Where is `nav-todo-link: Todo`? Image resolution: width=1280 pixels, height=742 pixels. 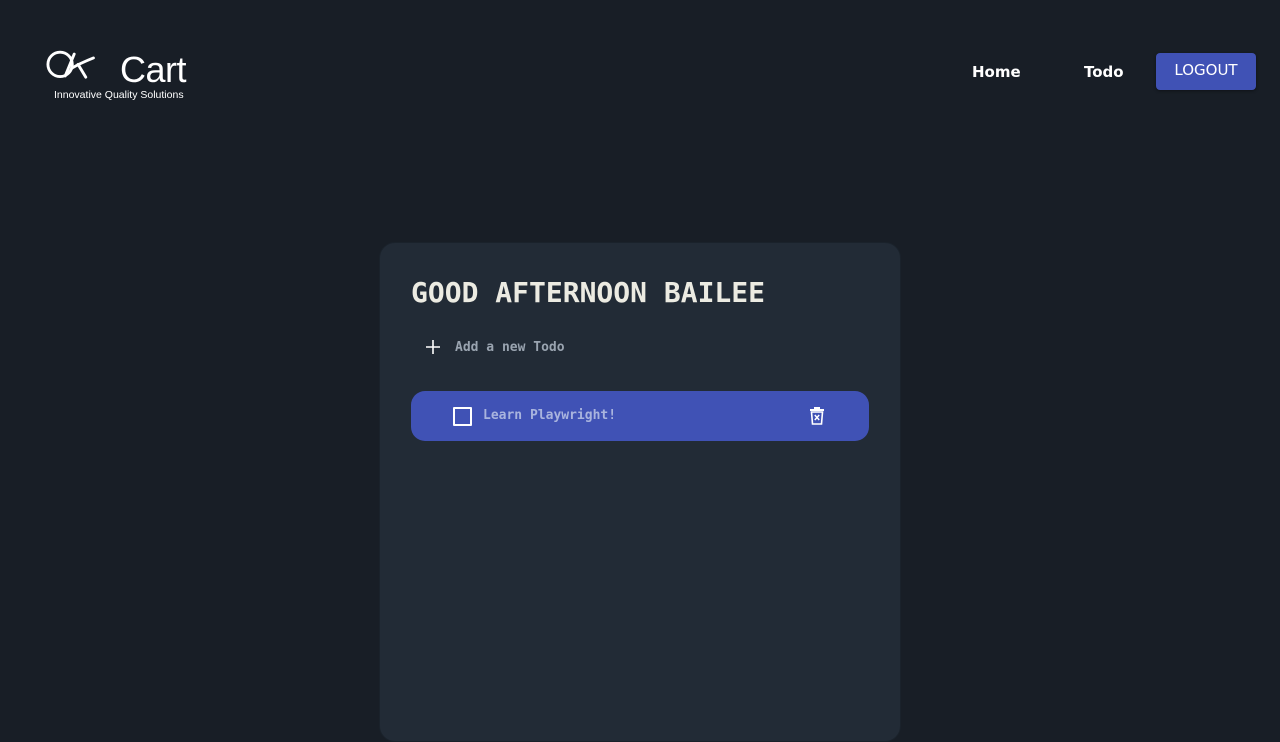
nav-todo-link: Todo is located at coordinates (1104, 72).